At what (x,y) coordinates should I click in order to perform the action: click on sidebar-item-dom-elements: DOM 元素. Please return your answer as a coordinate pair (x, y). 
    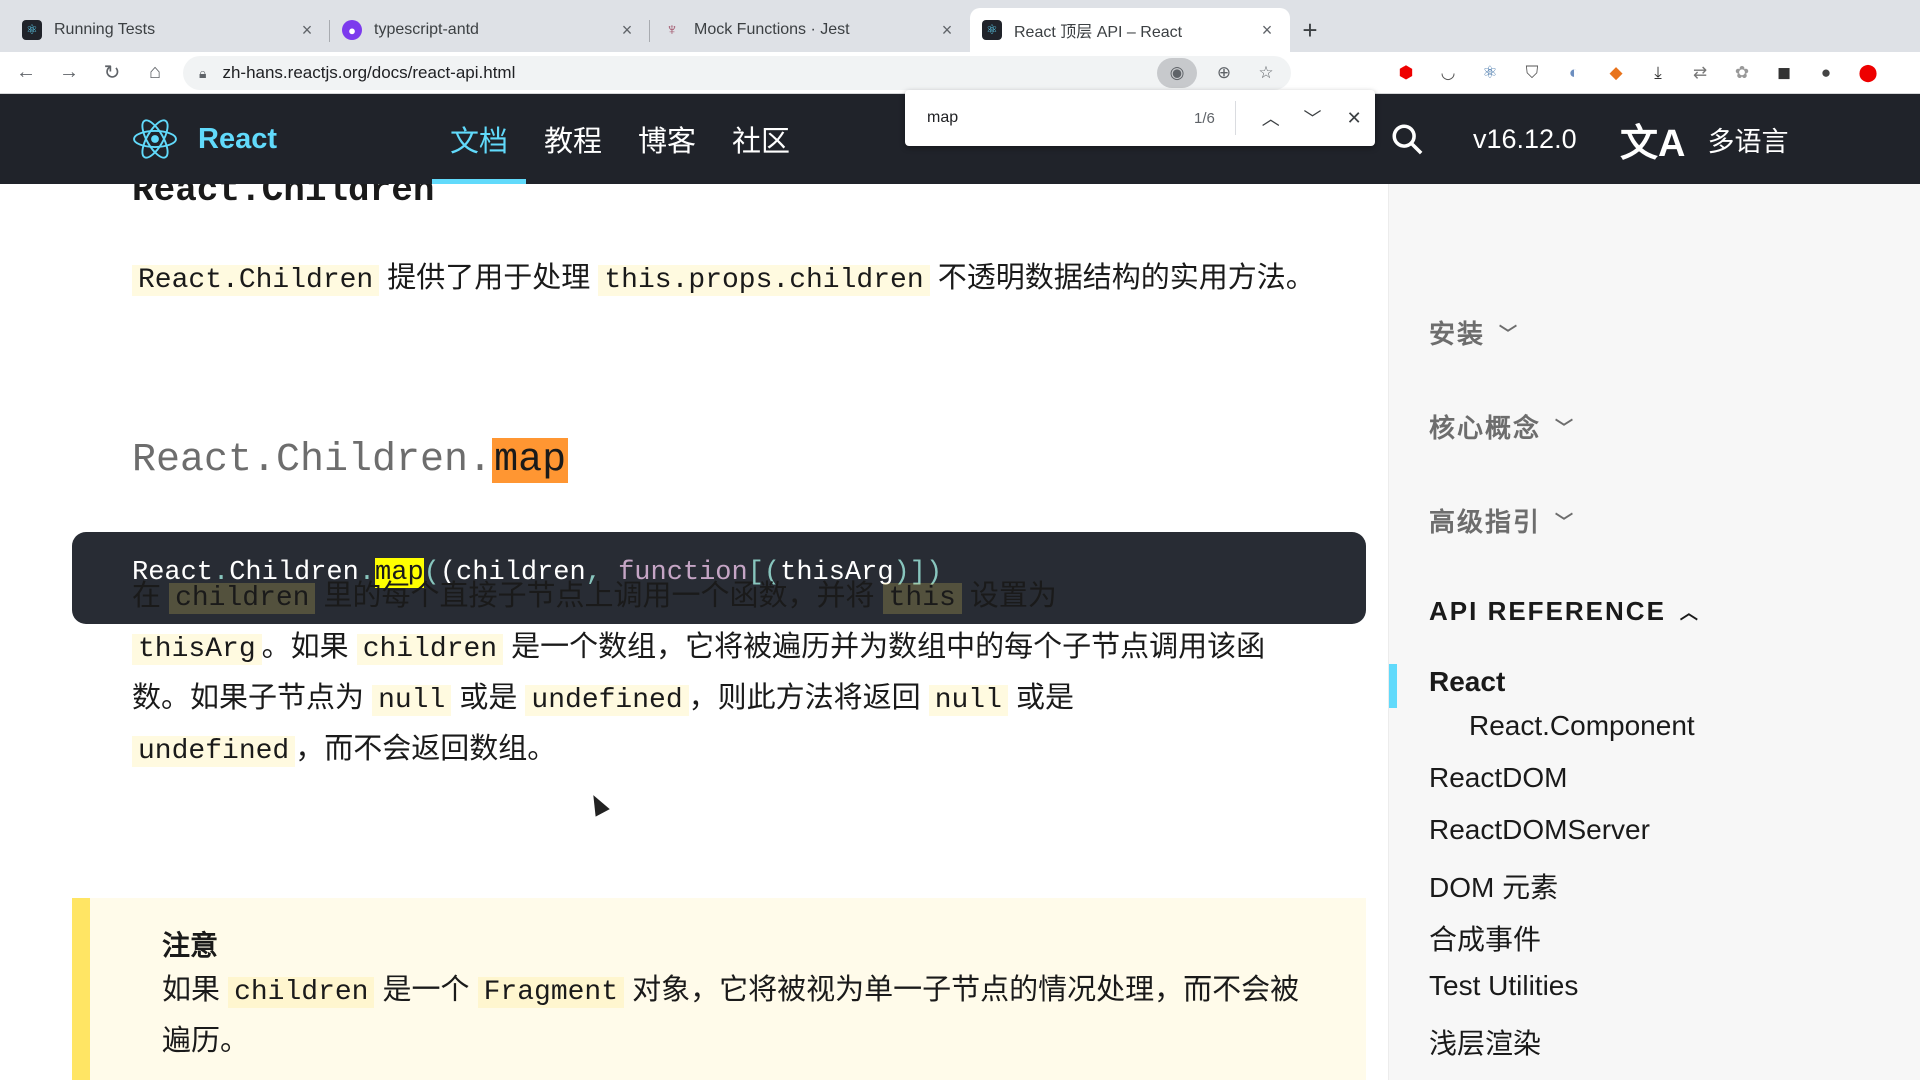
    Looking at the image, I should click on (1493, 886).